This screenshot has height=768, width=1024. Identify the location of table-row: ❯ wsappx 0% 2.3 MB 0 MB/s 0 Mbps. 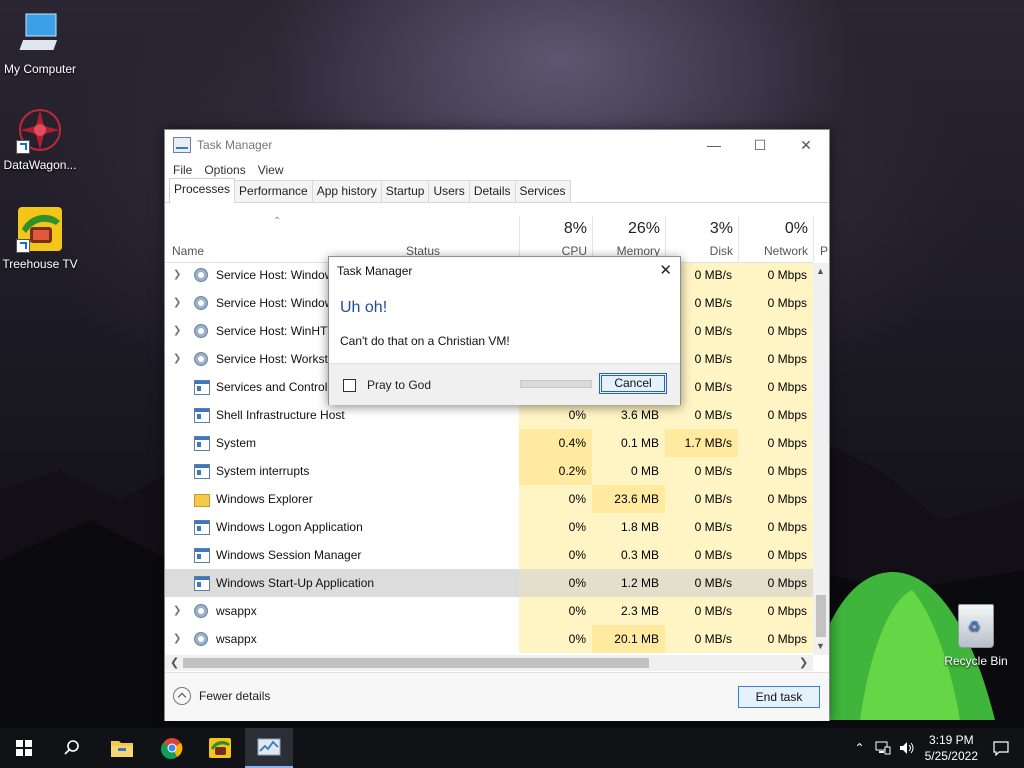
(489, 611).